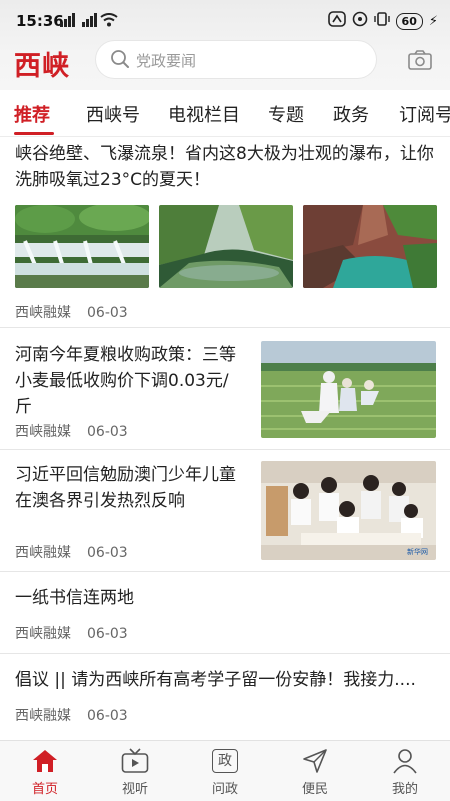  I want to click on signal-icon, so click(82, 22).